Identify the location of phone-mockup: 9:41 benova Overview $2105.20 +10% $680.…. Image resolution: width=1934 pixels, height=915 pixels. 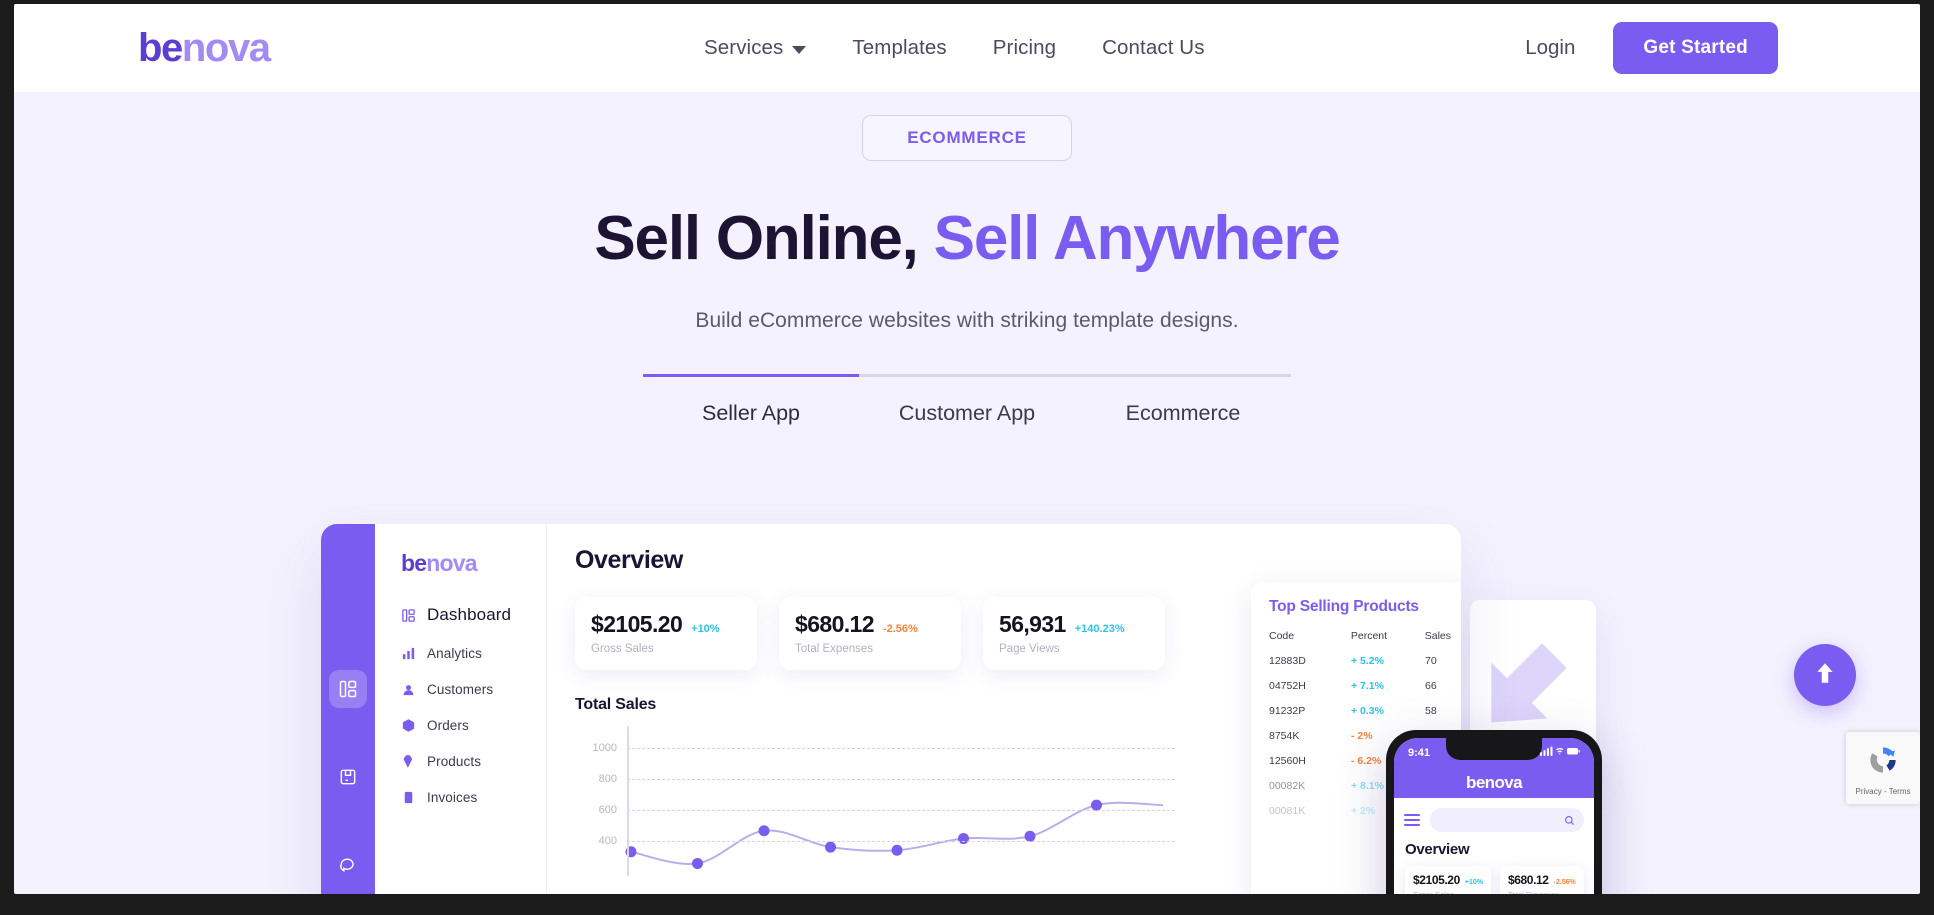
(1494, 812).